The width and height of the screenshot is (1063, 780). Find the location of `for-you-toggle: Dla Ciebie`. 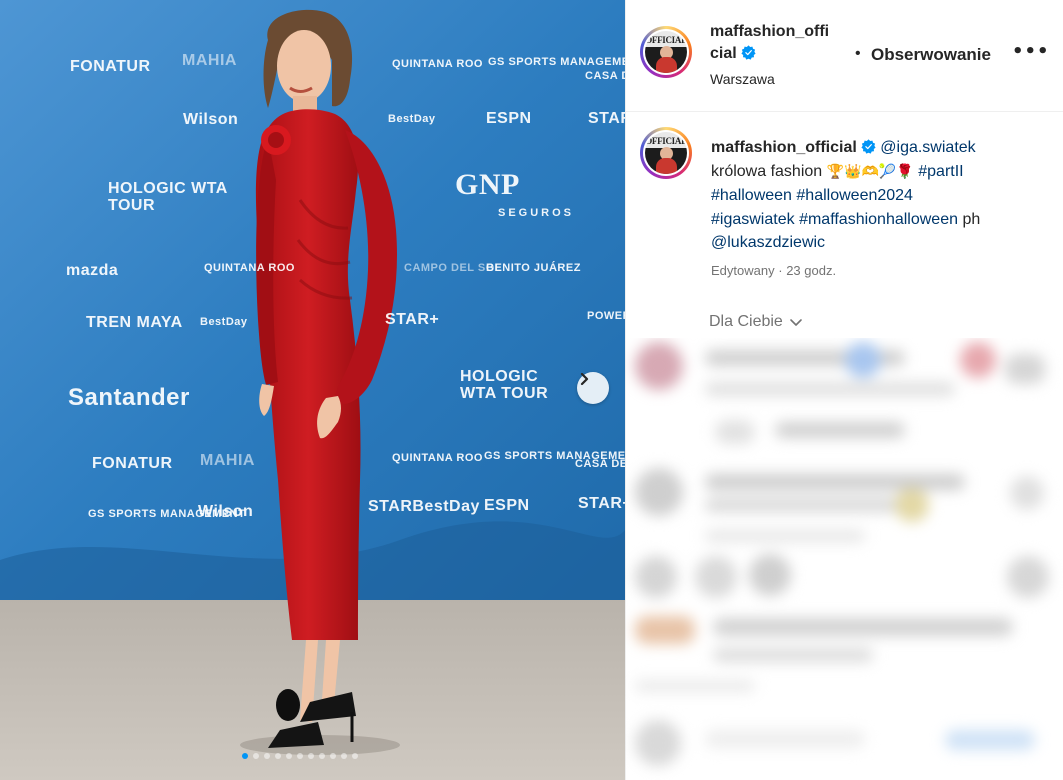

for-you-toggle: Dla Ciebie is located at coordinates (756, 322).